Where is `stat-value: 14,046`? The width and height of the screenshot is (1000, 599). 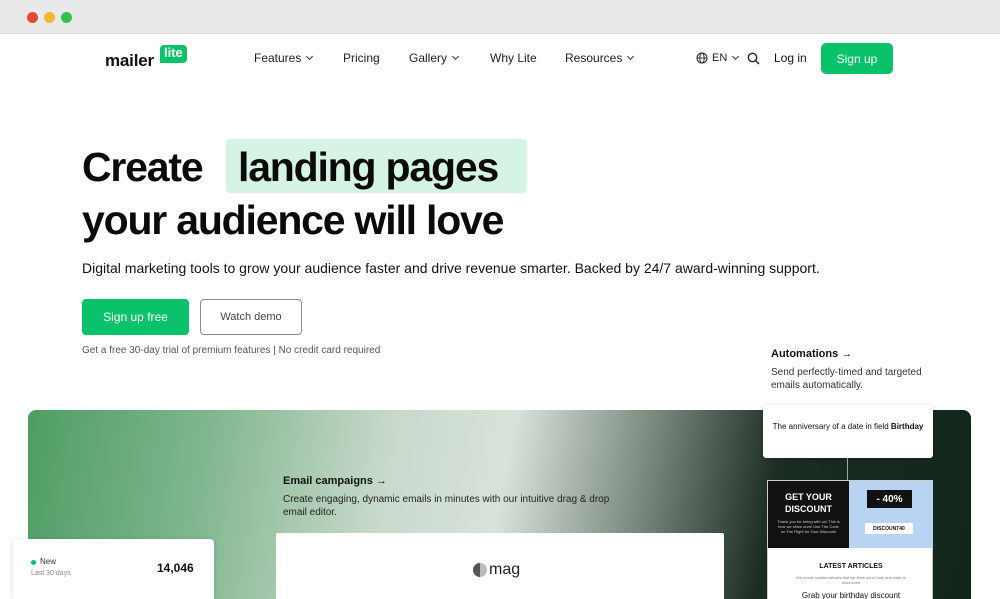 stat-value: 14,046 is located at coordinates (175, 568).